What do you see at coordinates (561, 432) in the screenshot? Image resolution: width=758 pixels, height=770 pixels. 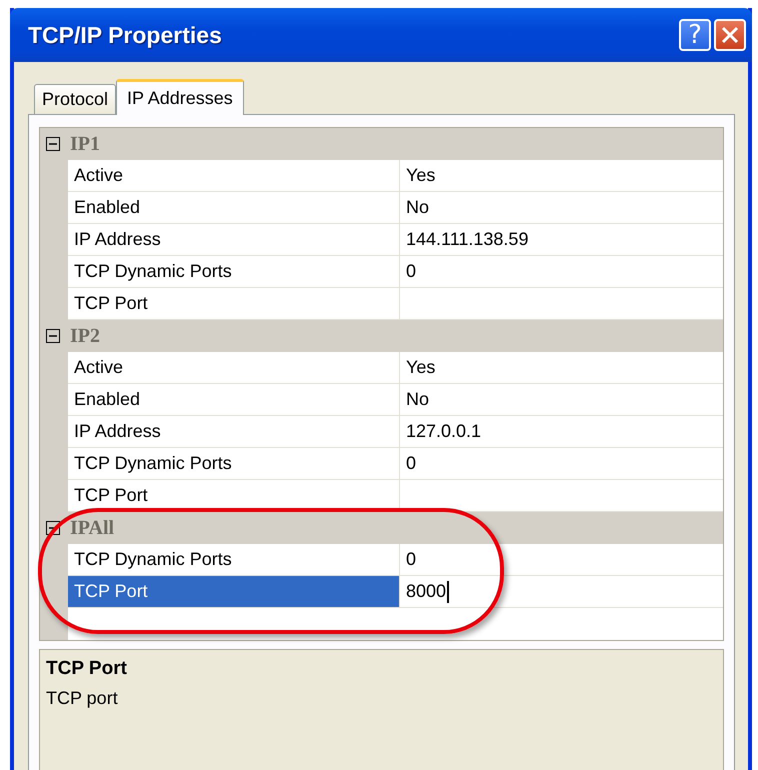 I see `property-value: 127.0.0.1` at bounding box center [561, 432].